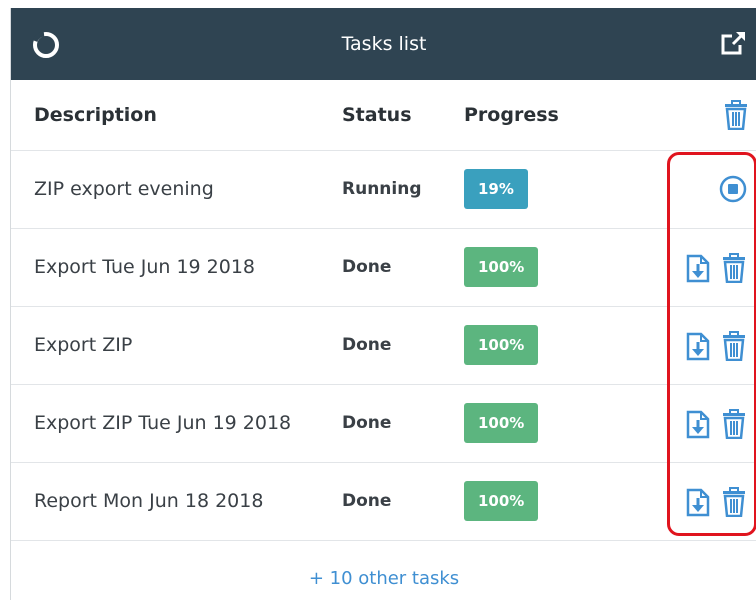 The width and height of the screenshot is (756, 614). Describe the element at coordinates (734, 43) in the screenshot. I see `external-link-icon` at that location.